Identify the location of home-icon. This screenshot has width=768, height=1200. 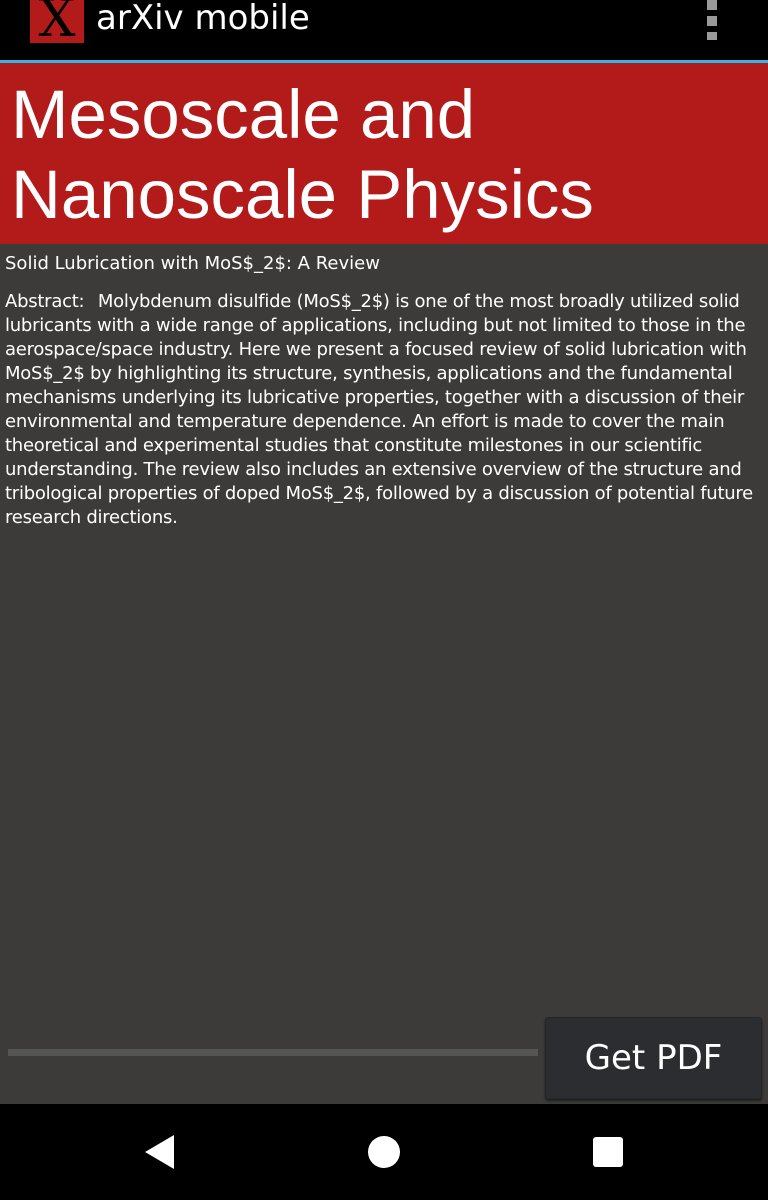
(384, 1152).